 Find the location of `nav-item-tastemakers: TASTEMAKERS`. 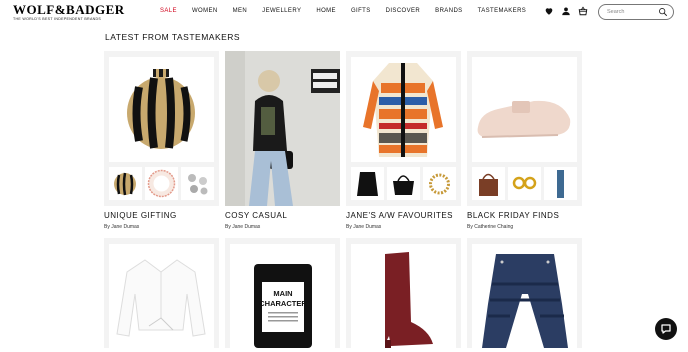

nav-item-tastemakers: TASTEMAKERS is located at coordinates (502, 11).